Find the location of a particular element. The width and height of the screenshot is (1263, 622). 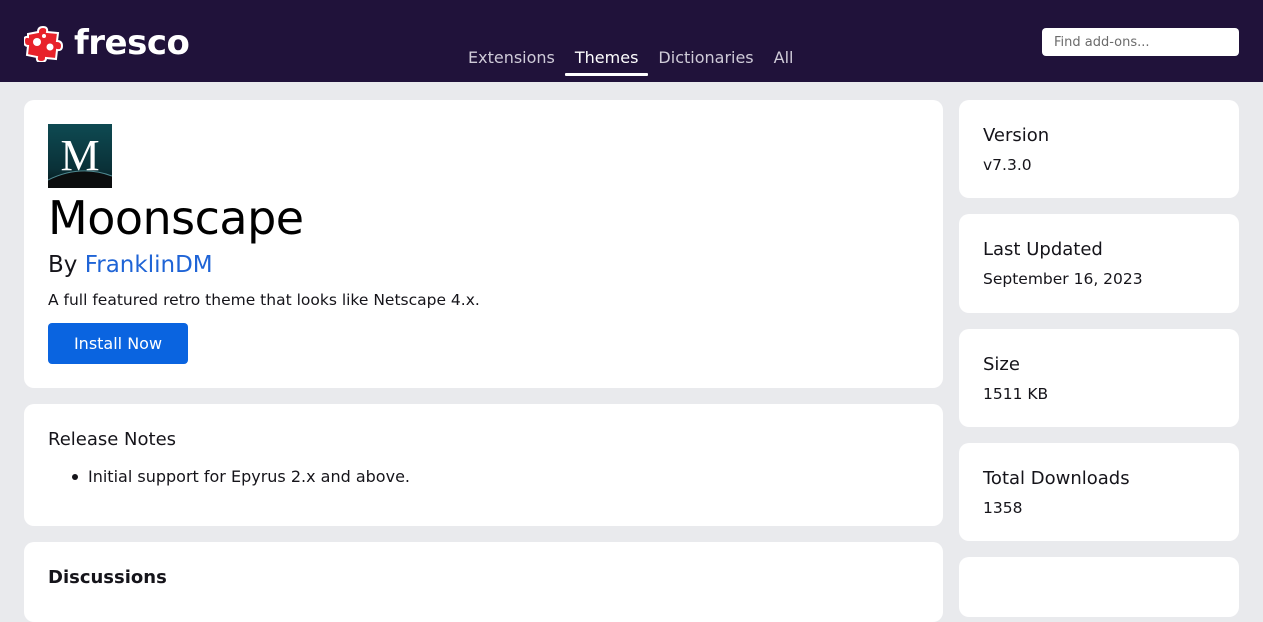

site-logo: fresco is located at coordinates (107, 43).